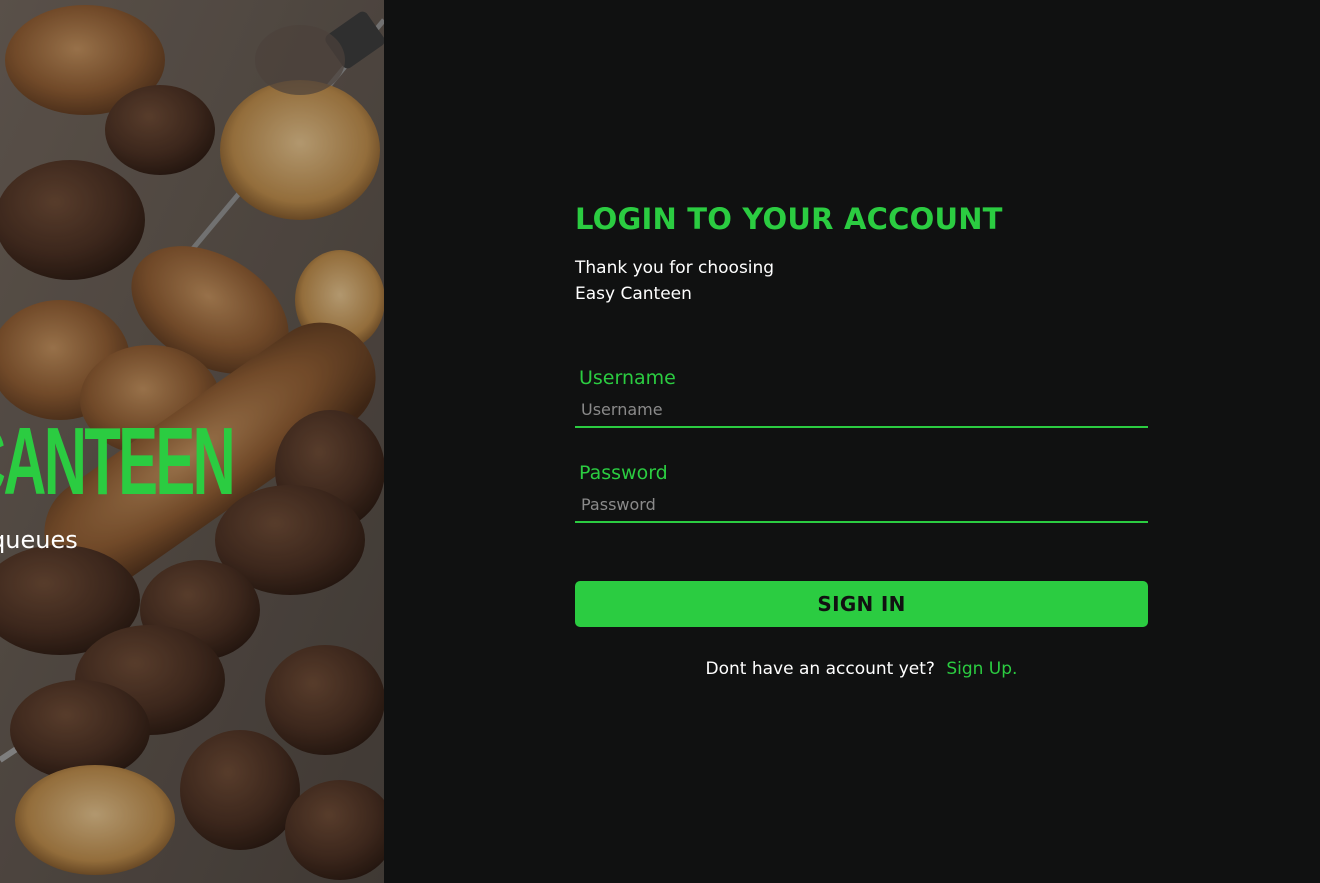  I want to click on username-input, so click(861, 410).